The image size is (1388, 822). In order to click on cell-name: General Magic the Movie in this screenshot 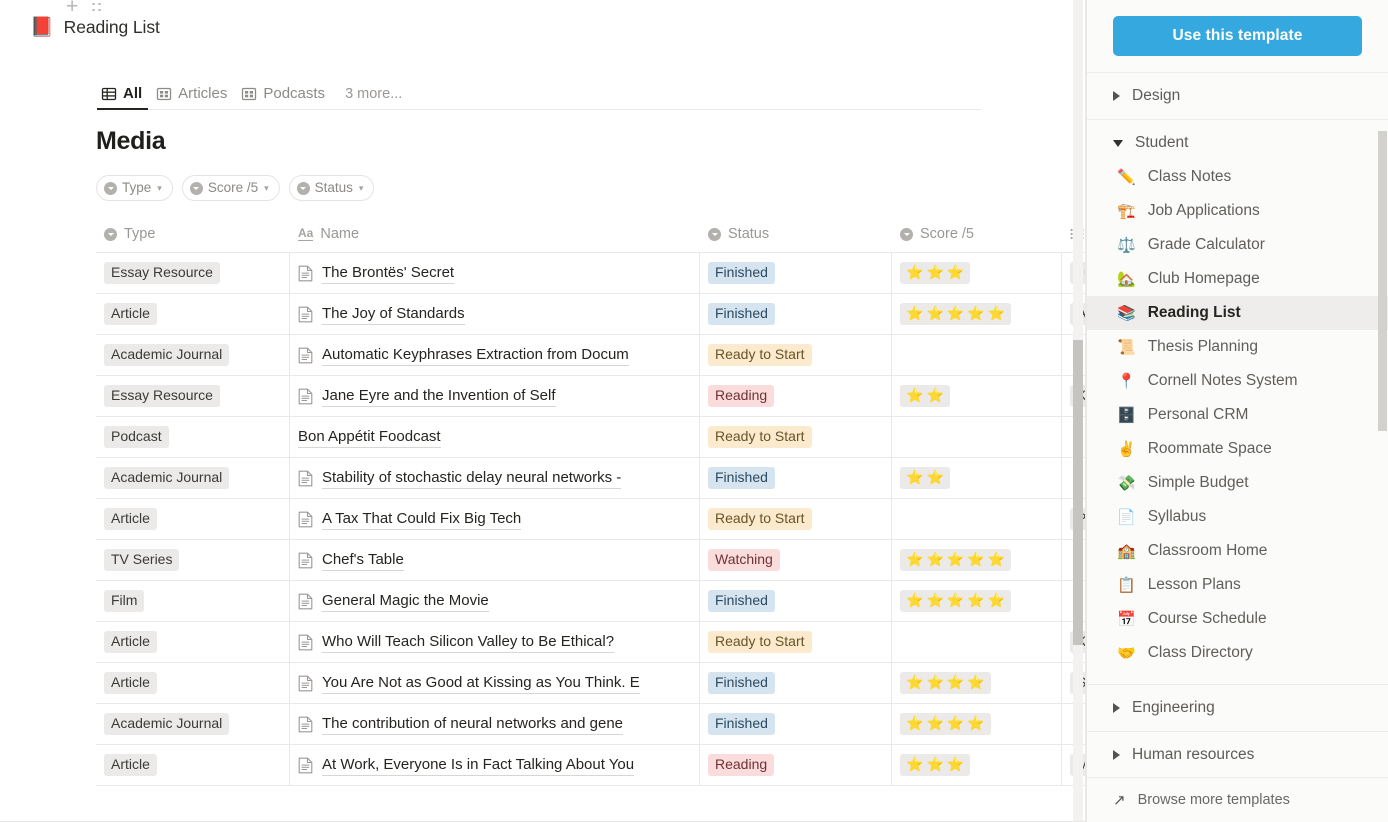, I will do `click(495, 601)`.